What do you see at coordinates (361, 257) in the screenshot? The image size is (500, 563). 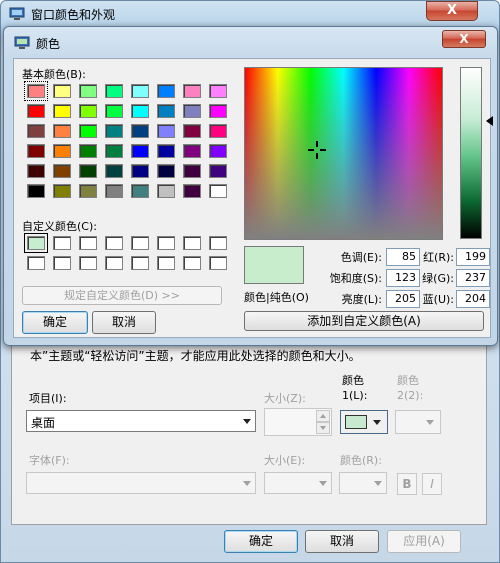 I see `hue-label: 色调(E):` at bounding box center [361, 257].